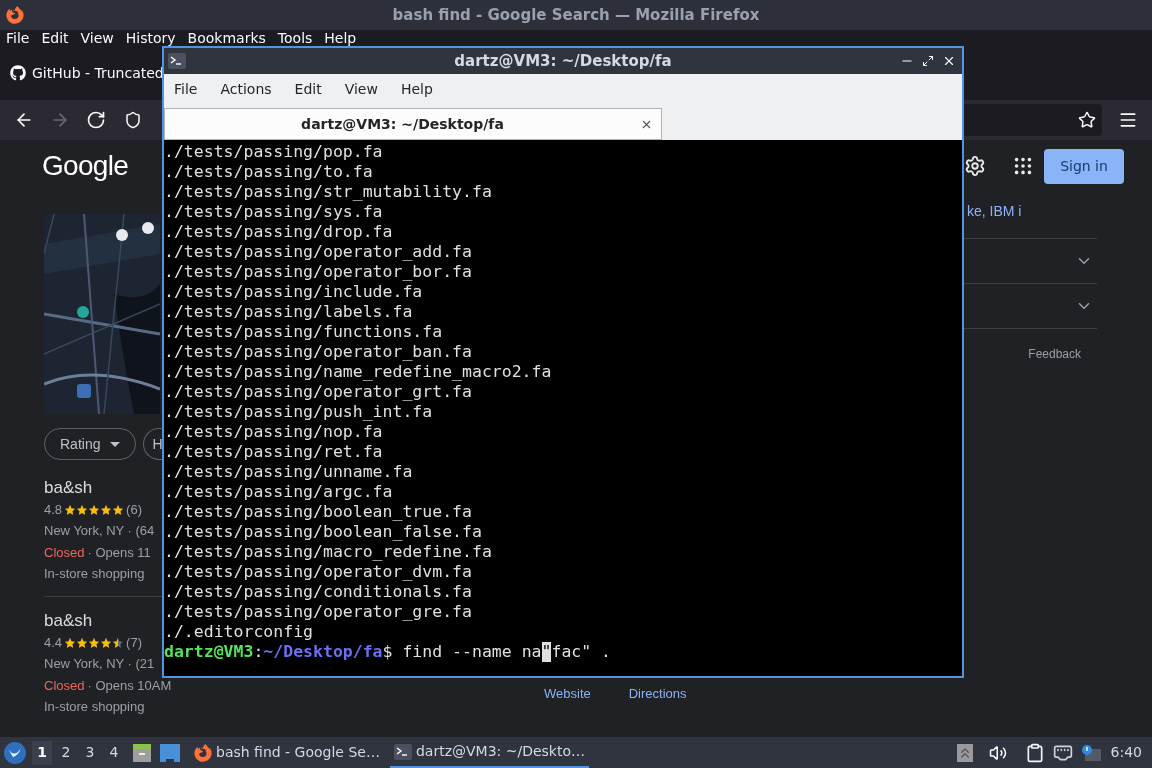  What do you see at coordinates (581, 652) in the screenshot?
I see `command-text: fac" .` at bounding box center [581, 652].